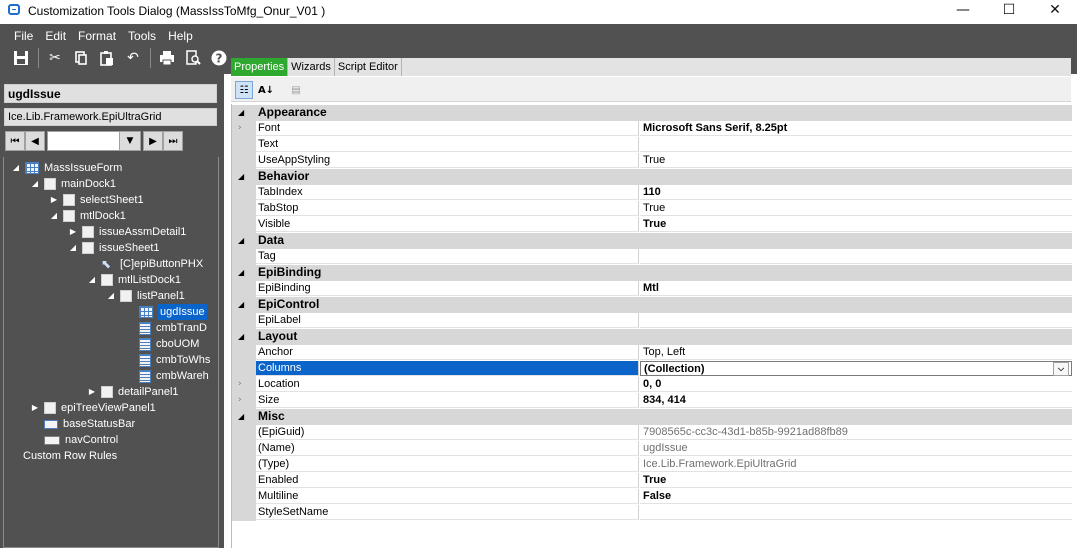 This screenshot has height=548, width=1077. What do you see at coordinates (447, 368) in the screenshot?
I see `property-name: Columns` at bounding box center [447, 368].